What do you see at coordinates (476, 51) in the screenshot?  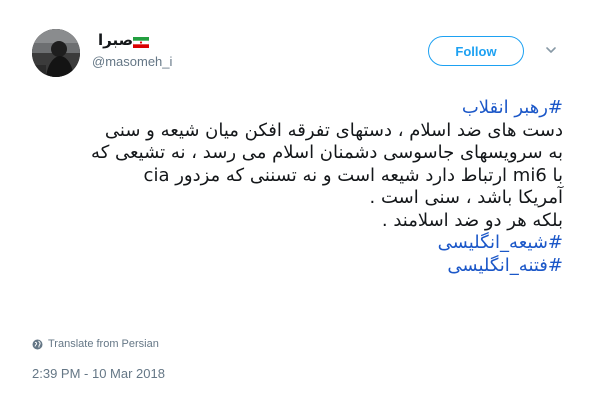 I see `follow-button: Follow` at bounding box center [476, 51].